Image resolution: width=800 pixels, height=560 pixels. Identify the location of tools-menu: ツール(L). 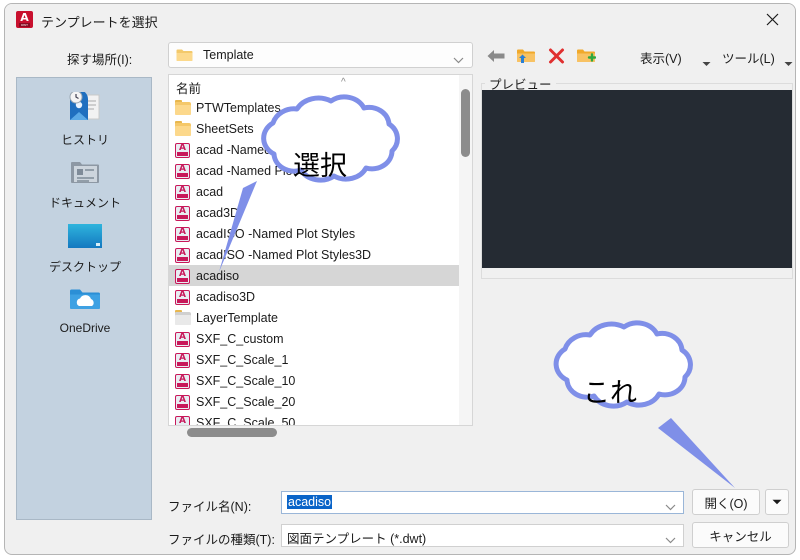
(748, 57).